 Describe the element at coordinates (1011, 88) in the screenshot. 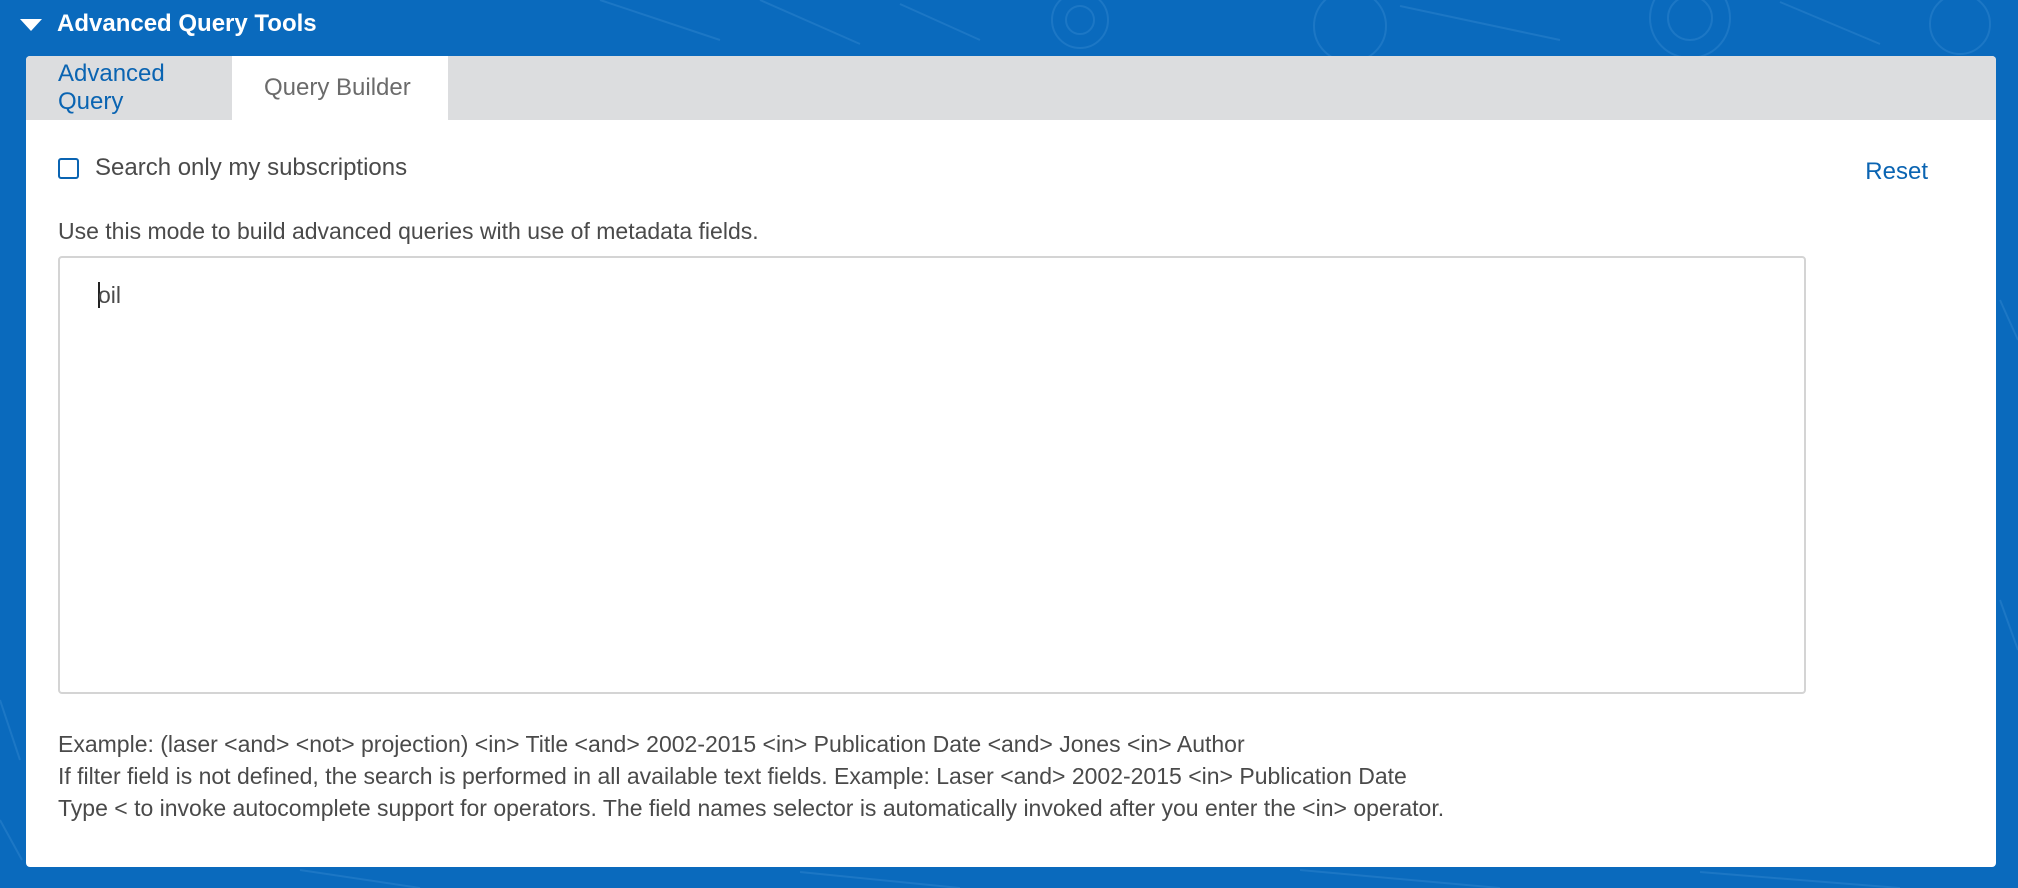

I see `tab-bar: Advanced Query Query Builder` at that location.